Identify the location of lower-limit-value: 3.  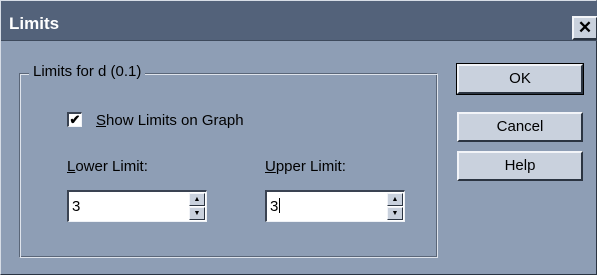
(76, 206).